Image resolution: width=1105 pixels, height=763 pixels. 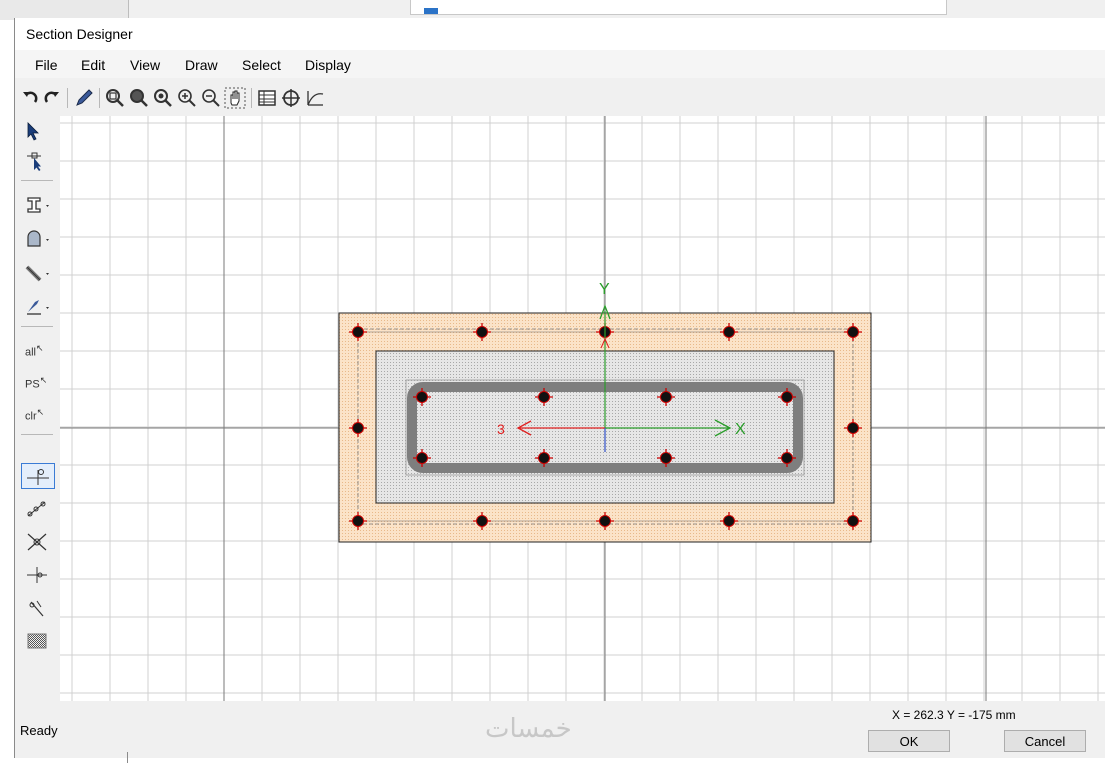 What do you see at coordinates (261, 65) in the screenshot?
I see `menu-select: Select` at bounding box center [261, 65].